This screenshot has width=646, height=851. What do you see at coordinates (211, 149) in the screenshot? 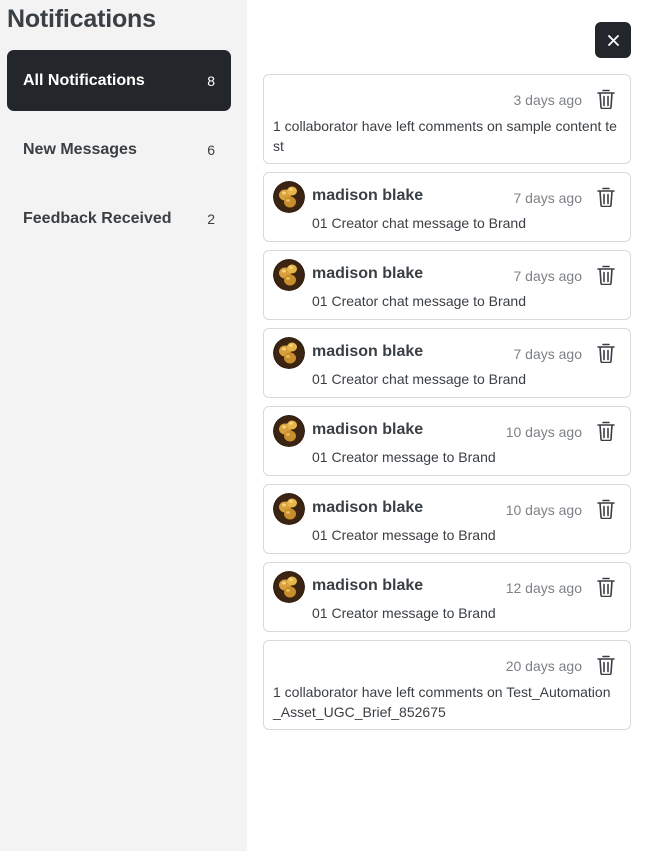
I see `sidebar-item-count: 6` at bounding box center [211, 149].